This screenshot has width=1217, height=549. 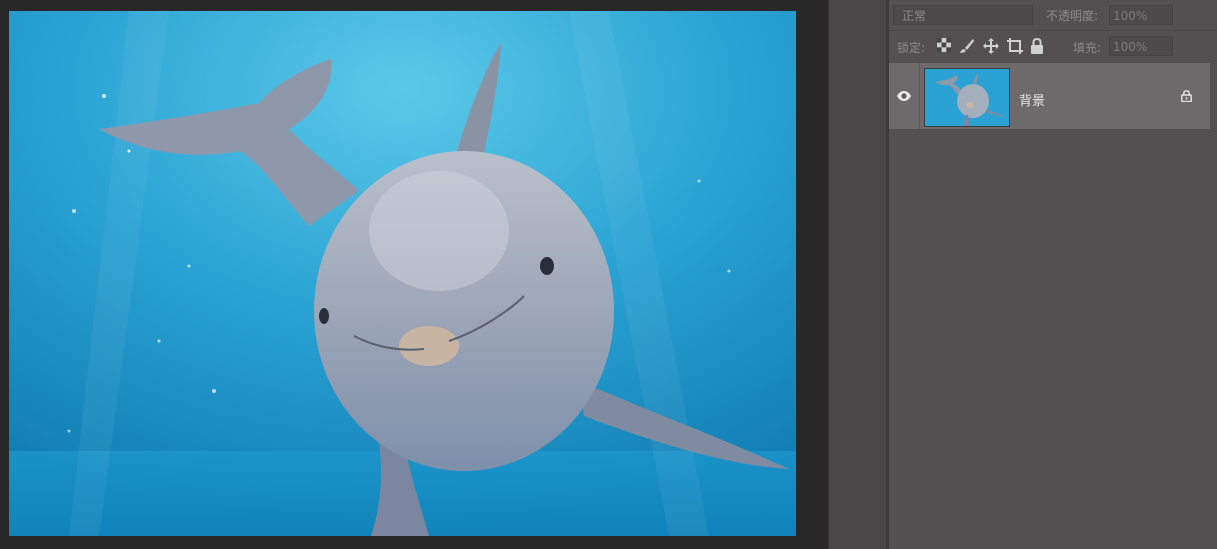 I want to click on lock-position-icon, so click(x=991, y=46).